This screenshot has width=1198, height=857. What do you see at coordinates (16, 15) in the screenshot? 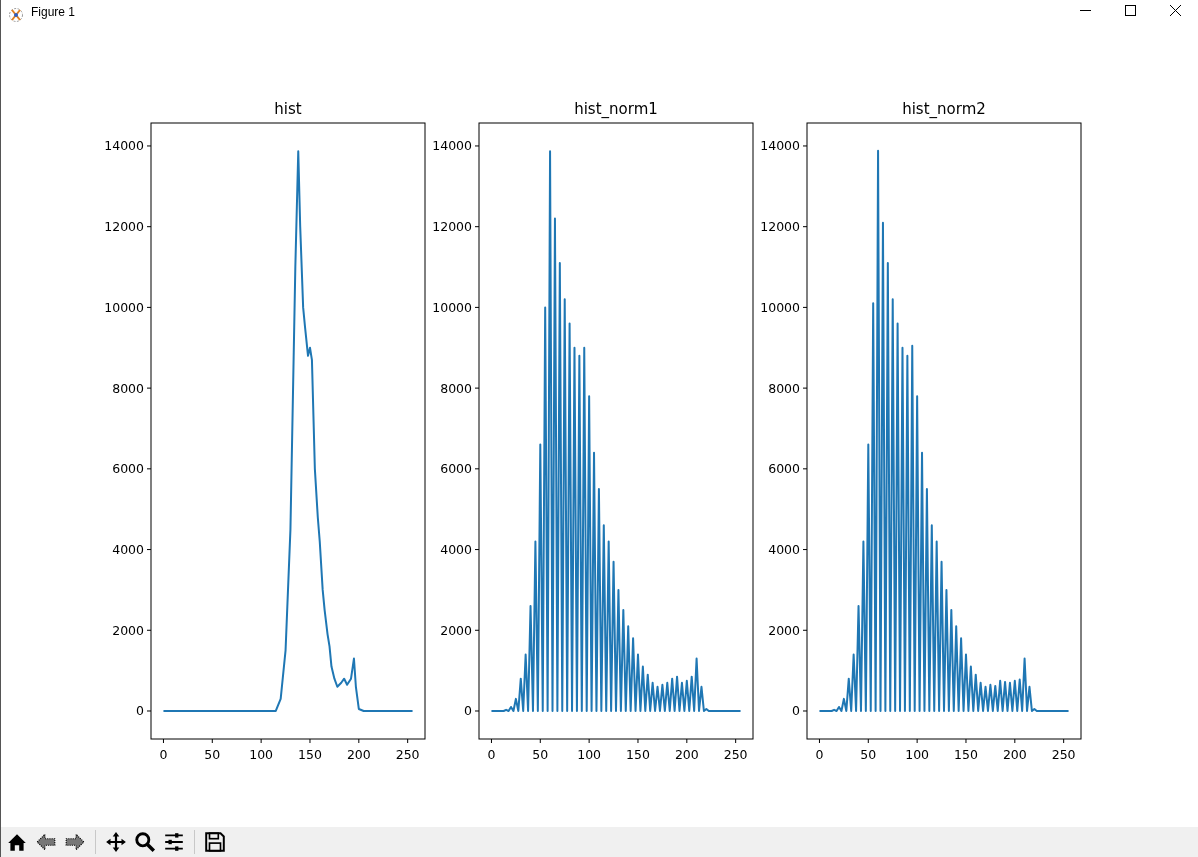
I see `app-icon` at bounding box center [16, 15].